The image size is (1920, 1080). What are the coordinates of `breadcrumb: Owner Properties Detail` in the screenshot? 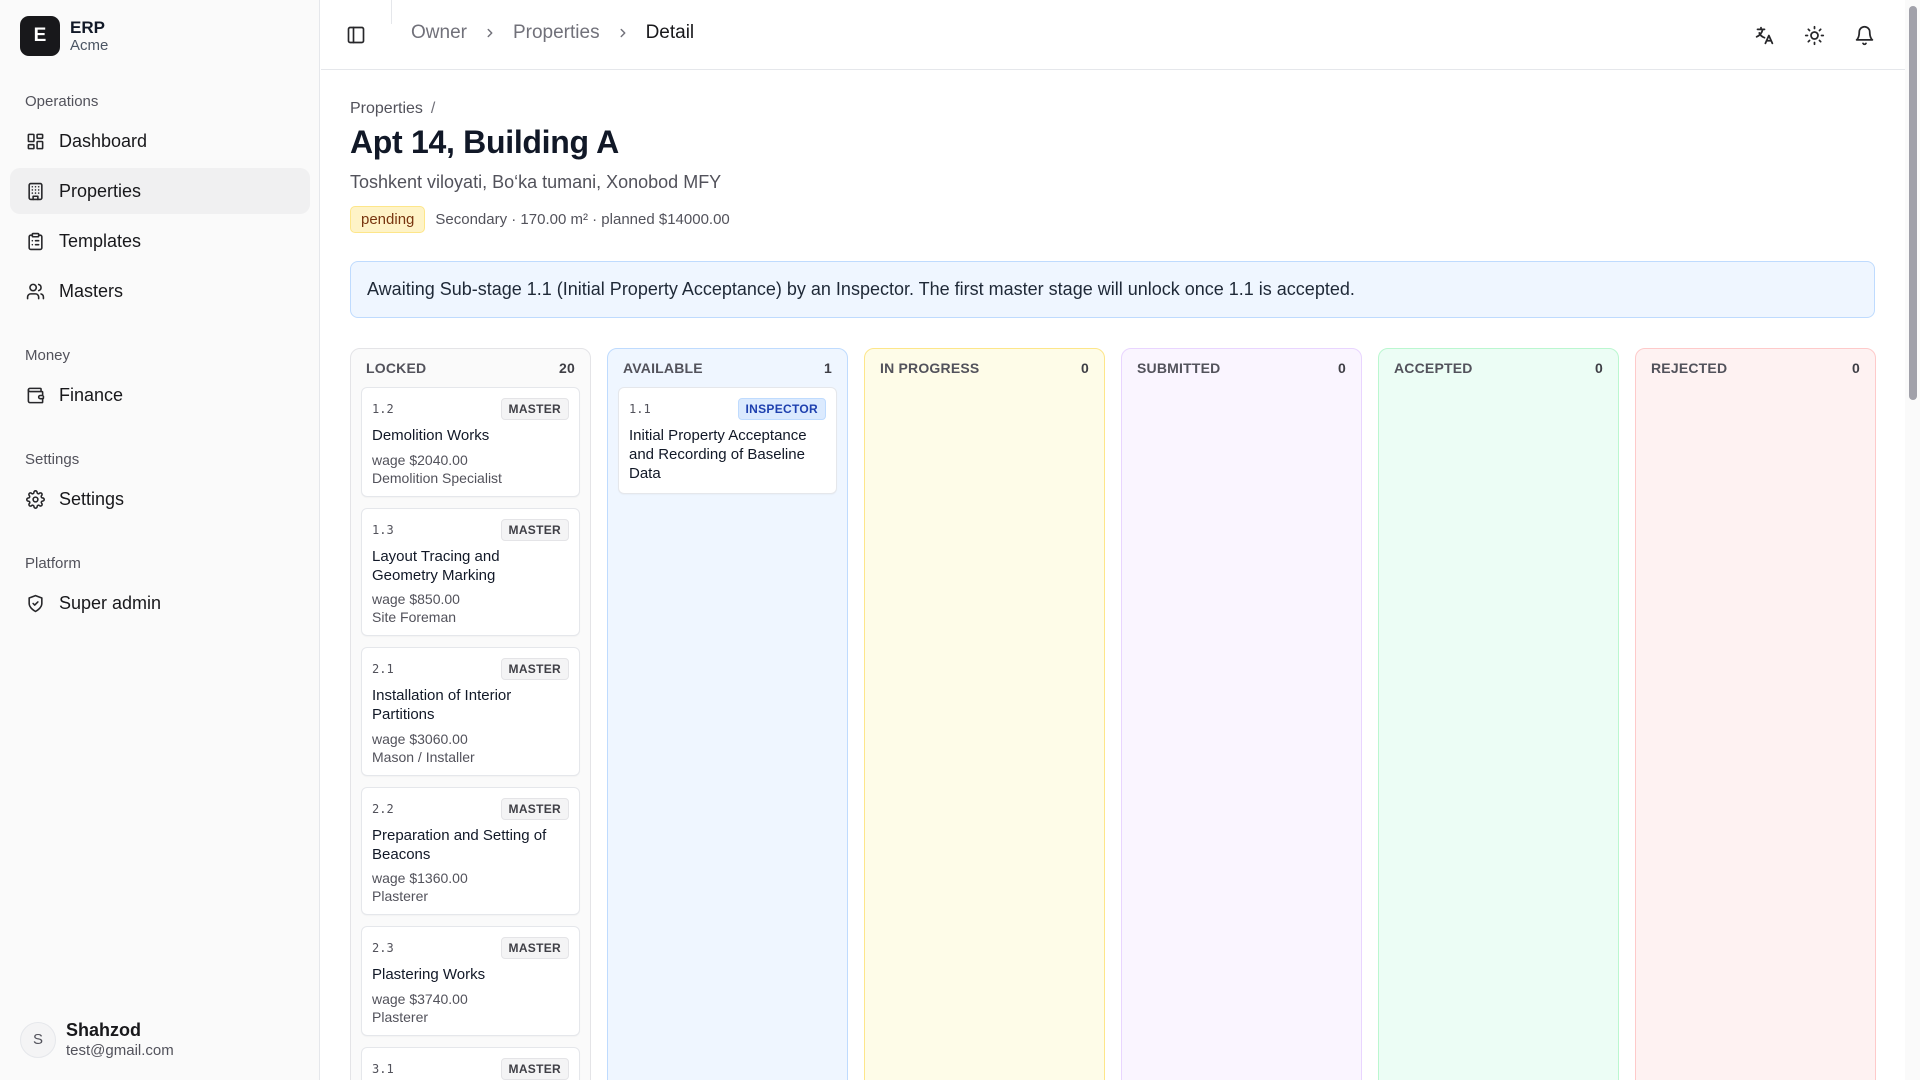 It's located at (552, 33).